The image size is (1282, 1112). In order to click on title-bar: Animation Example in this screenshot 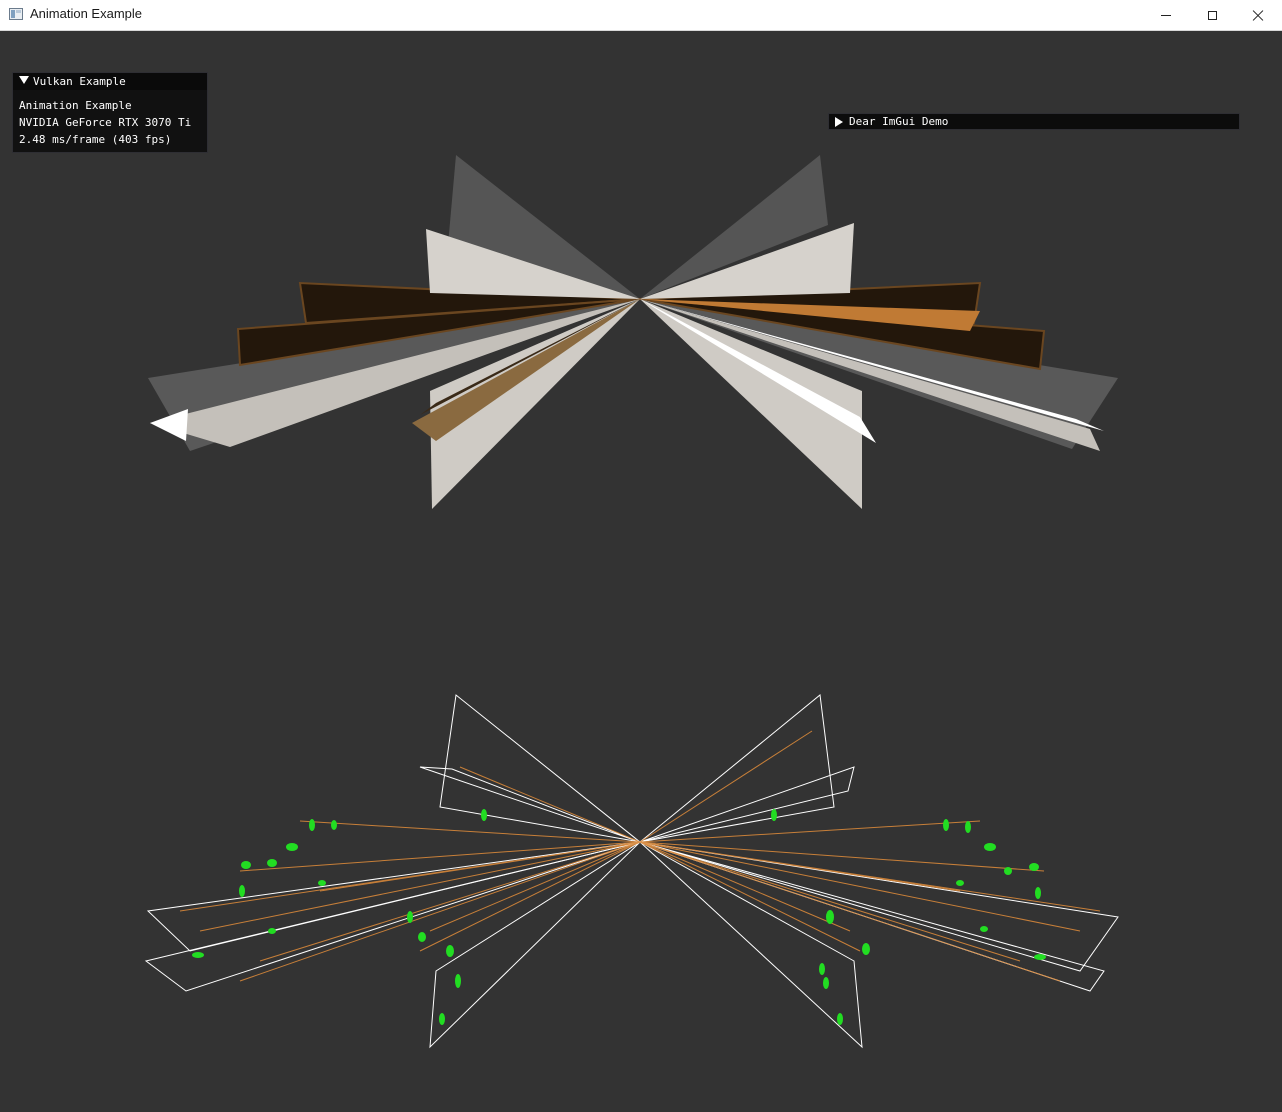, I will do `click(641, 15)`.